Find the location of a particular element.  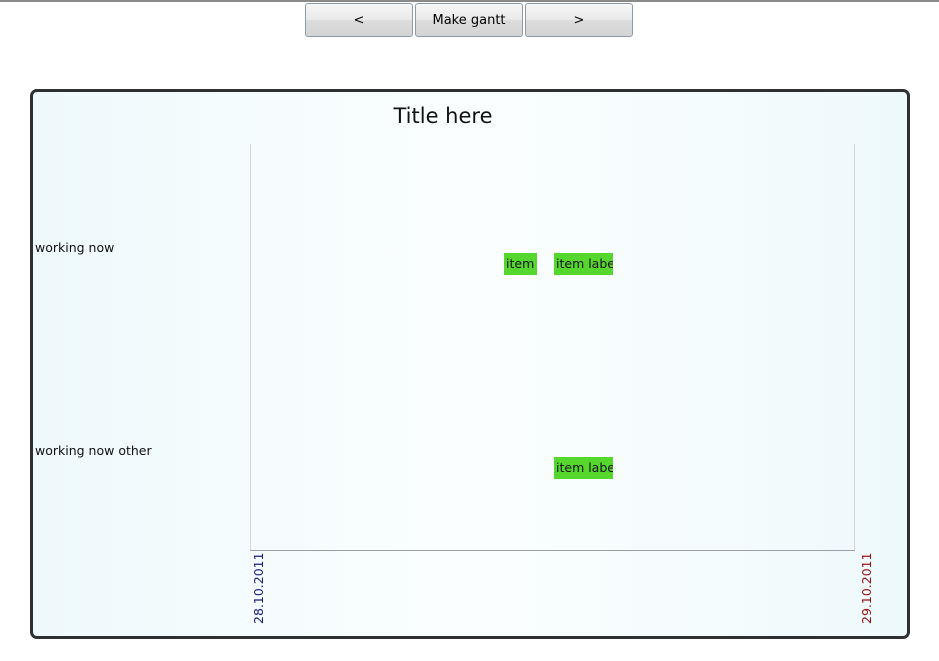

plot-right-border is located at coordinates (854, 347).